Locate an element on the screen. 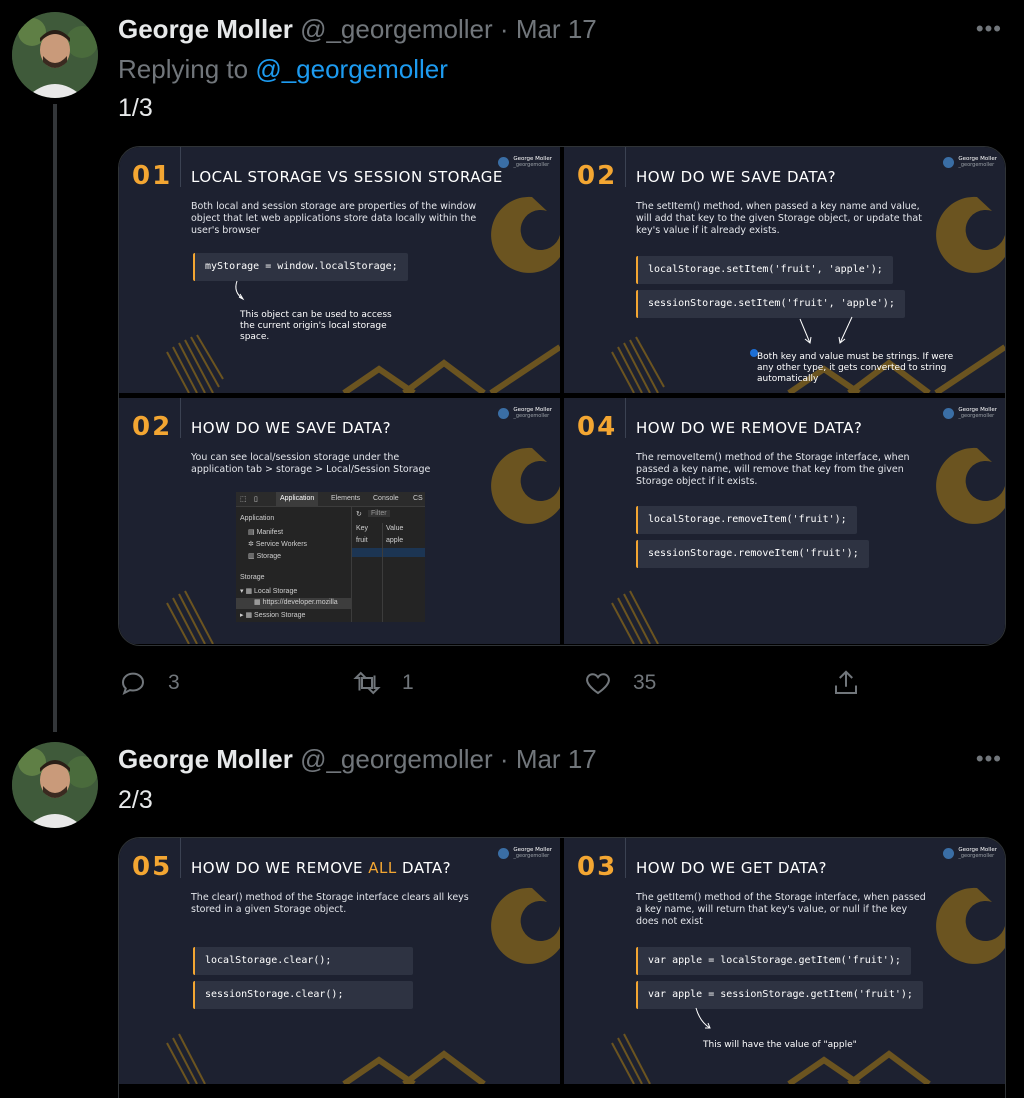 This screenshot has height=1098, width=1024. section-heading: Storage is located at coordinates (252, 577).